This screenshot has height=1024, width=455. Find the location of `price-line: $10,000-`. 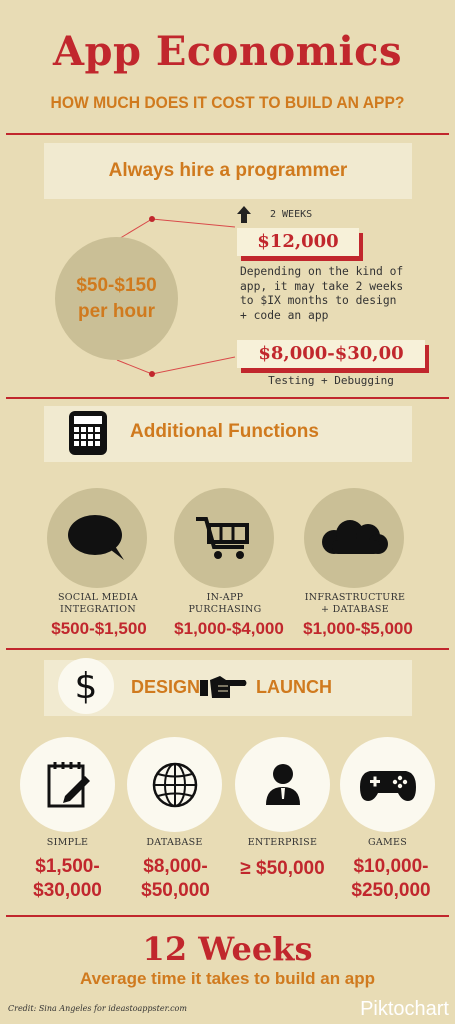

price-line: $10,000- is located at coordinates (391, 866).